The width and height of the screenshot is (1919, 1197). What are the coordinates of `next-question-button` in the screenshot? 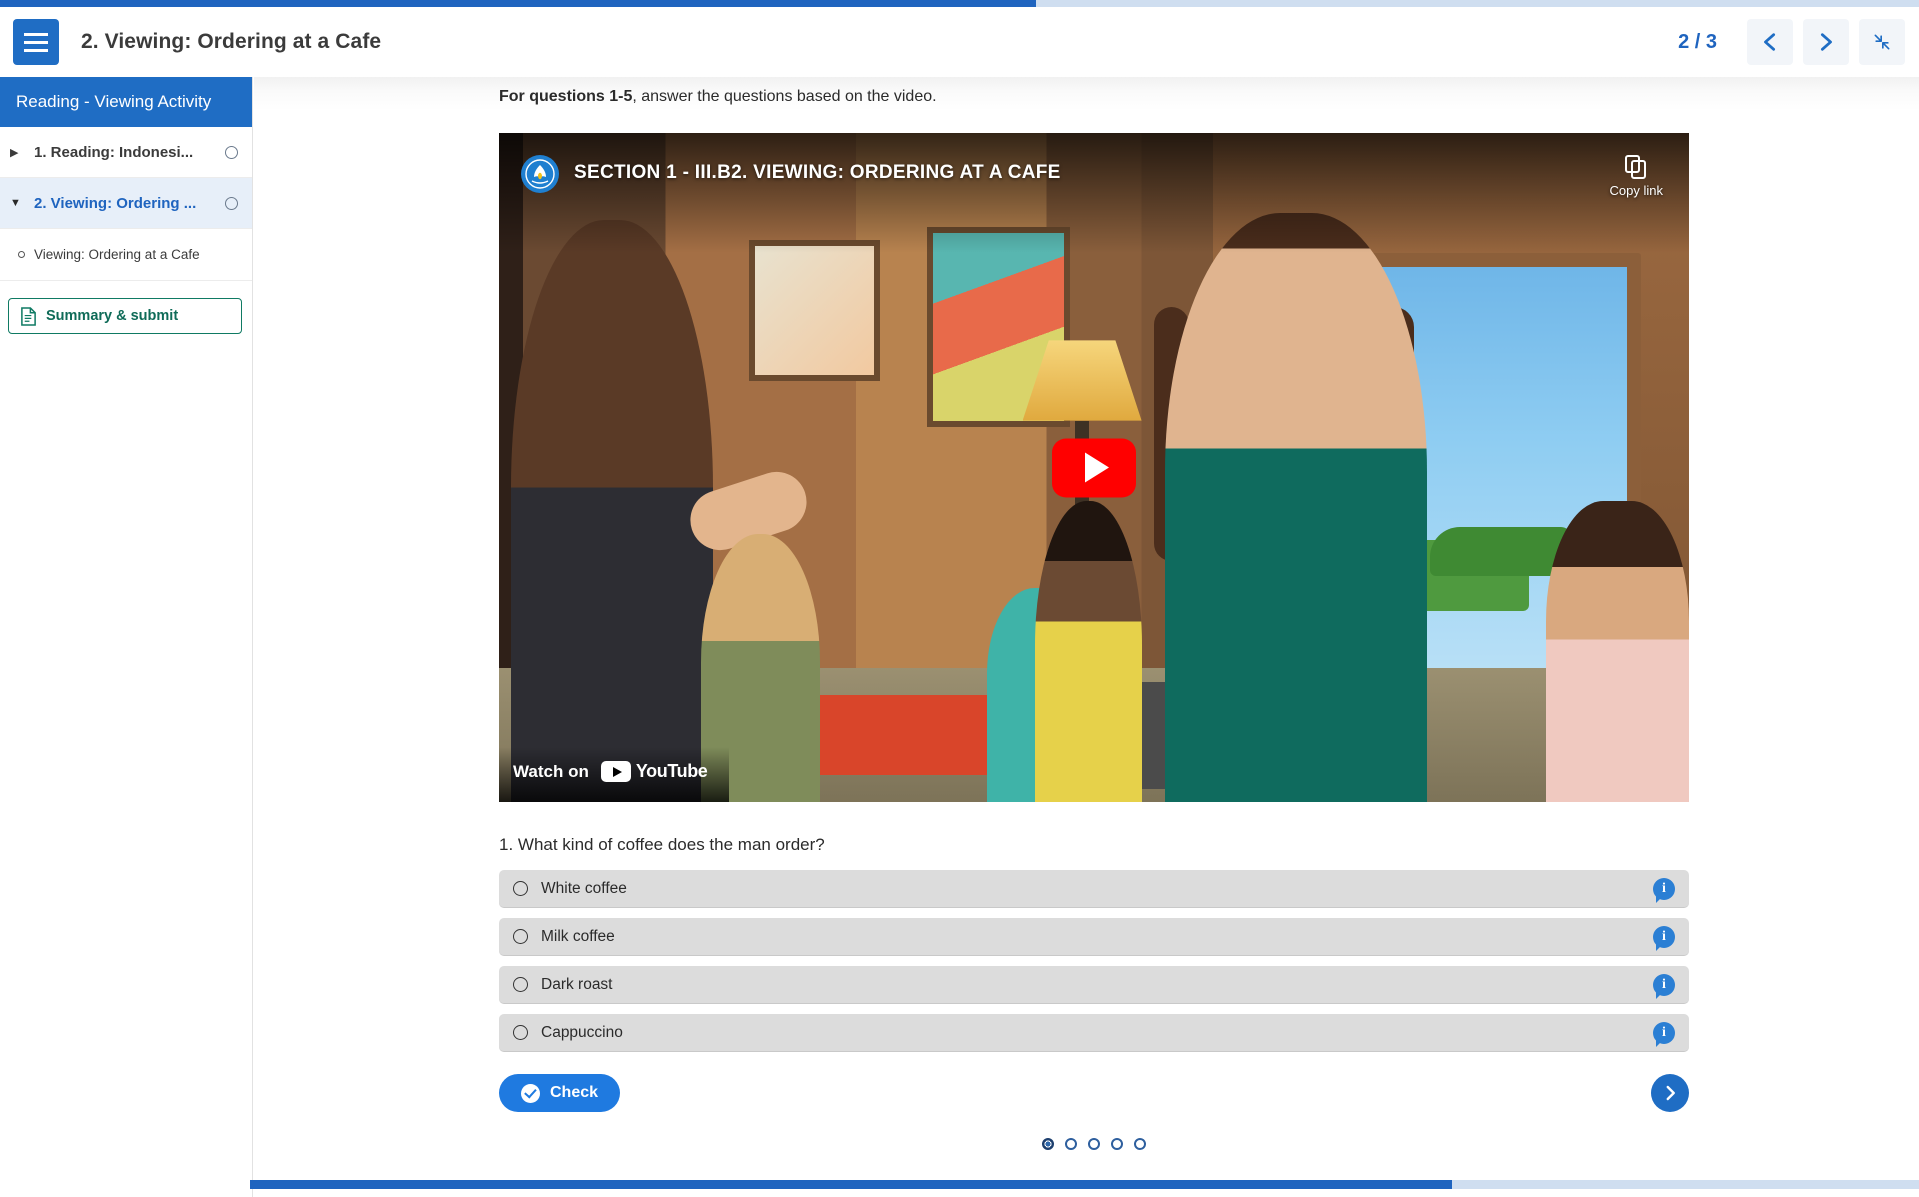 It's located at (1670, 1093).